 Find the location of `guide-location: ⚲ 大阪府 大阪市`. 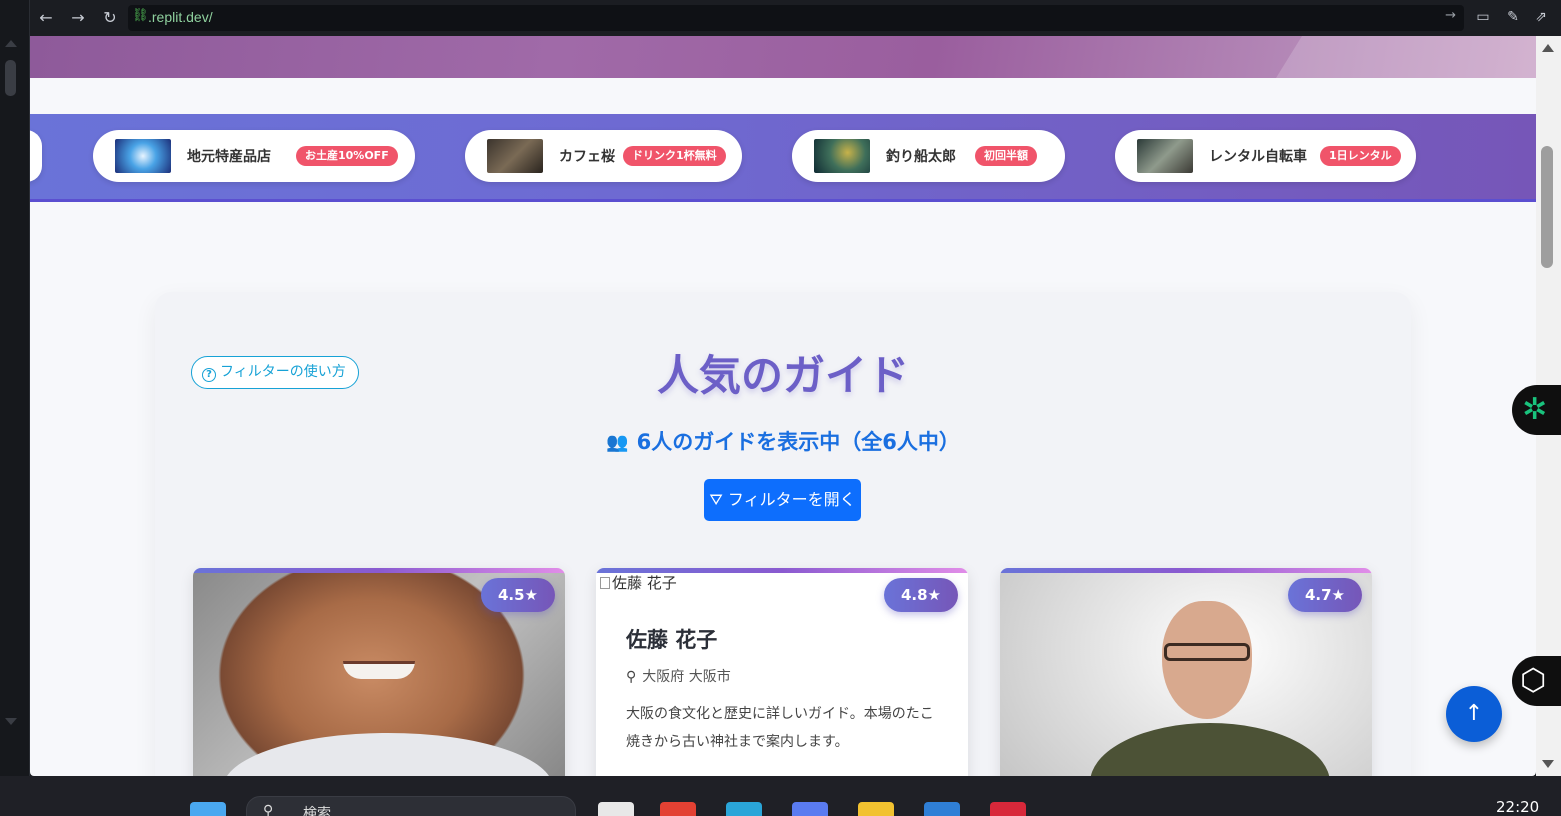

guide-location: ⚲ 大阪府 大阪市 is located at coordinates (678, 676).